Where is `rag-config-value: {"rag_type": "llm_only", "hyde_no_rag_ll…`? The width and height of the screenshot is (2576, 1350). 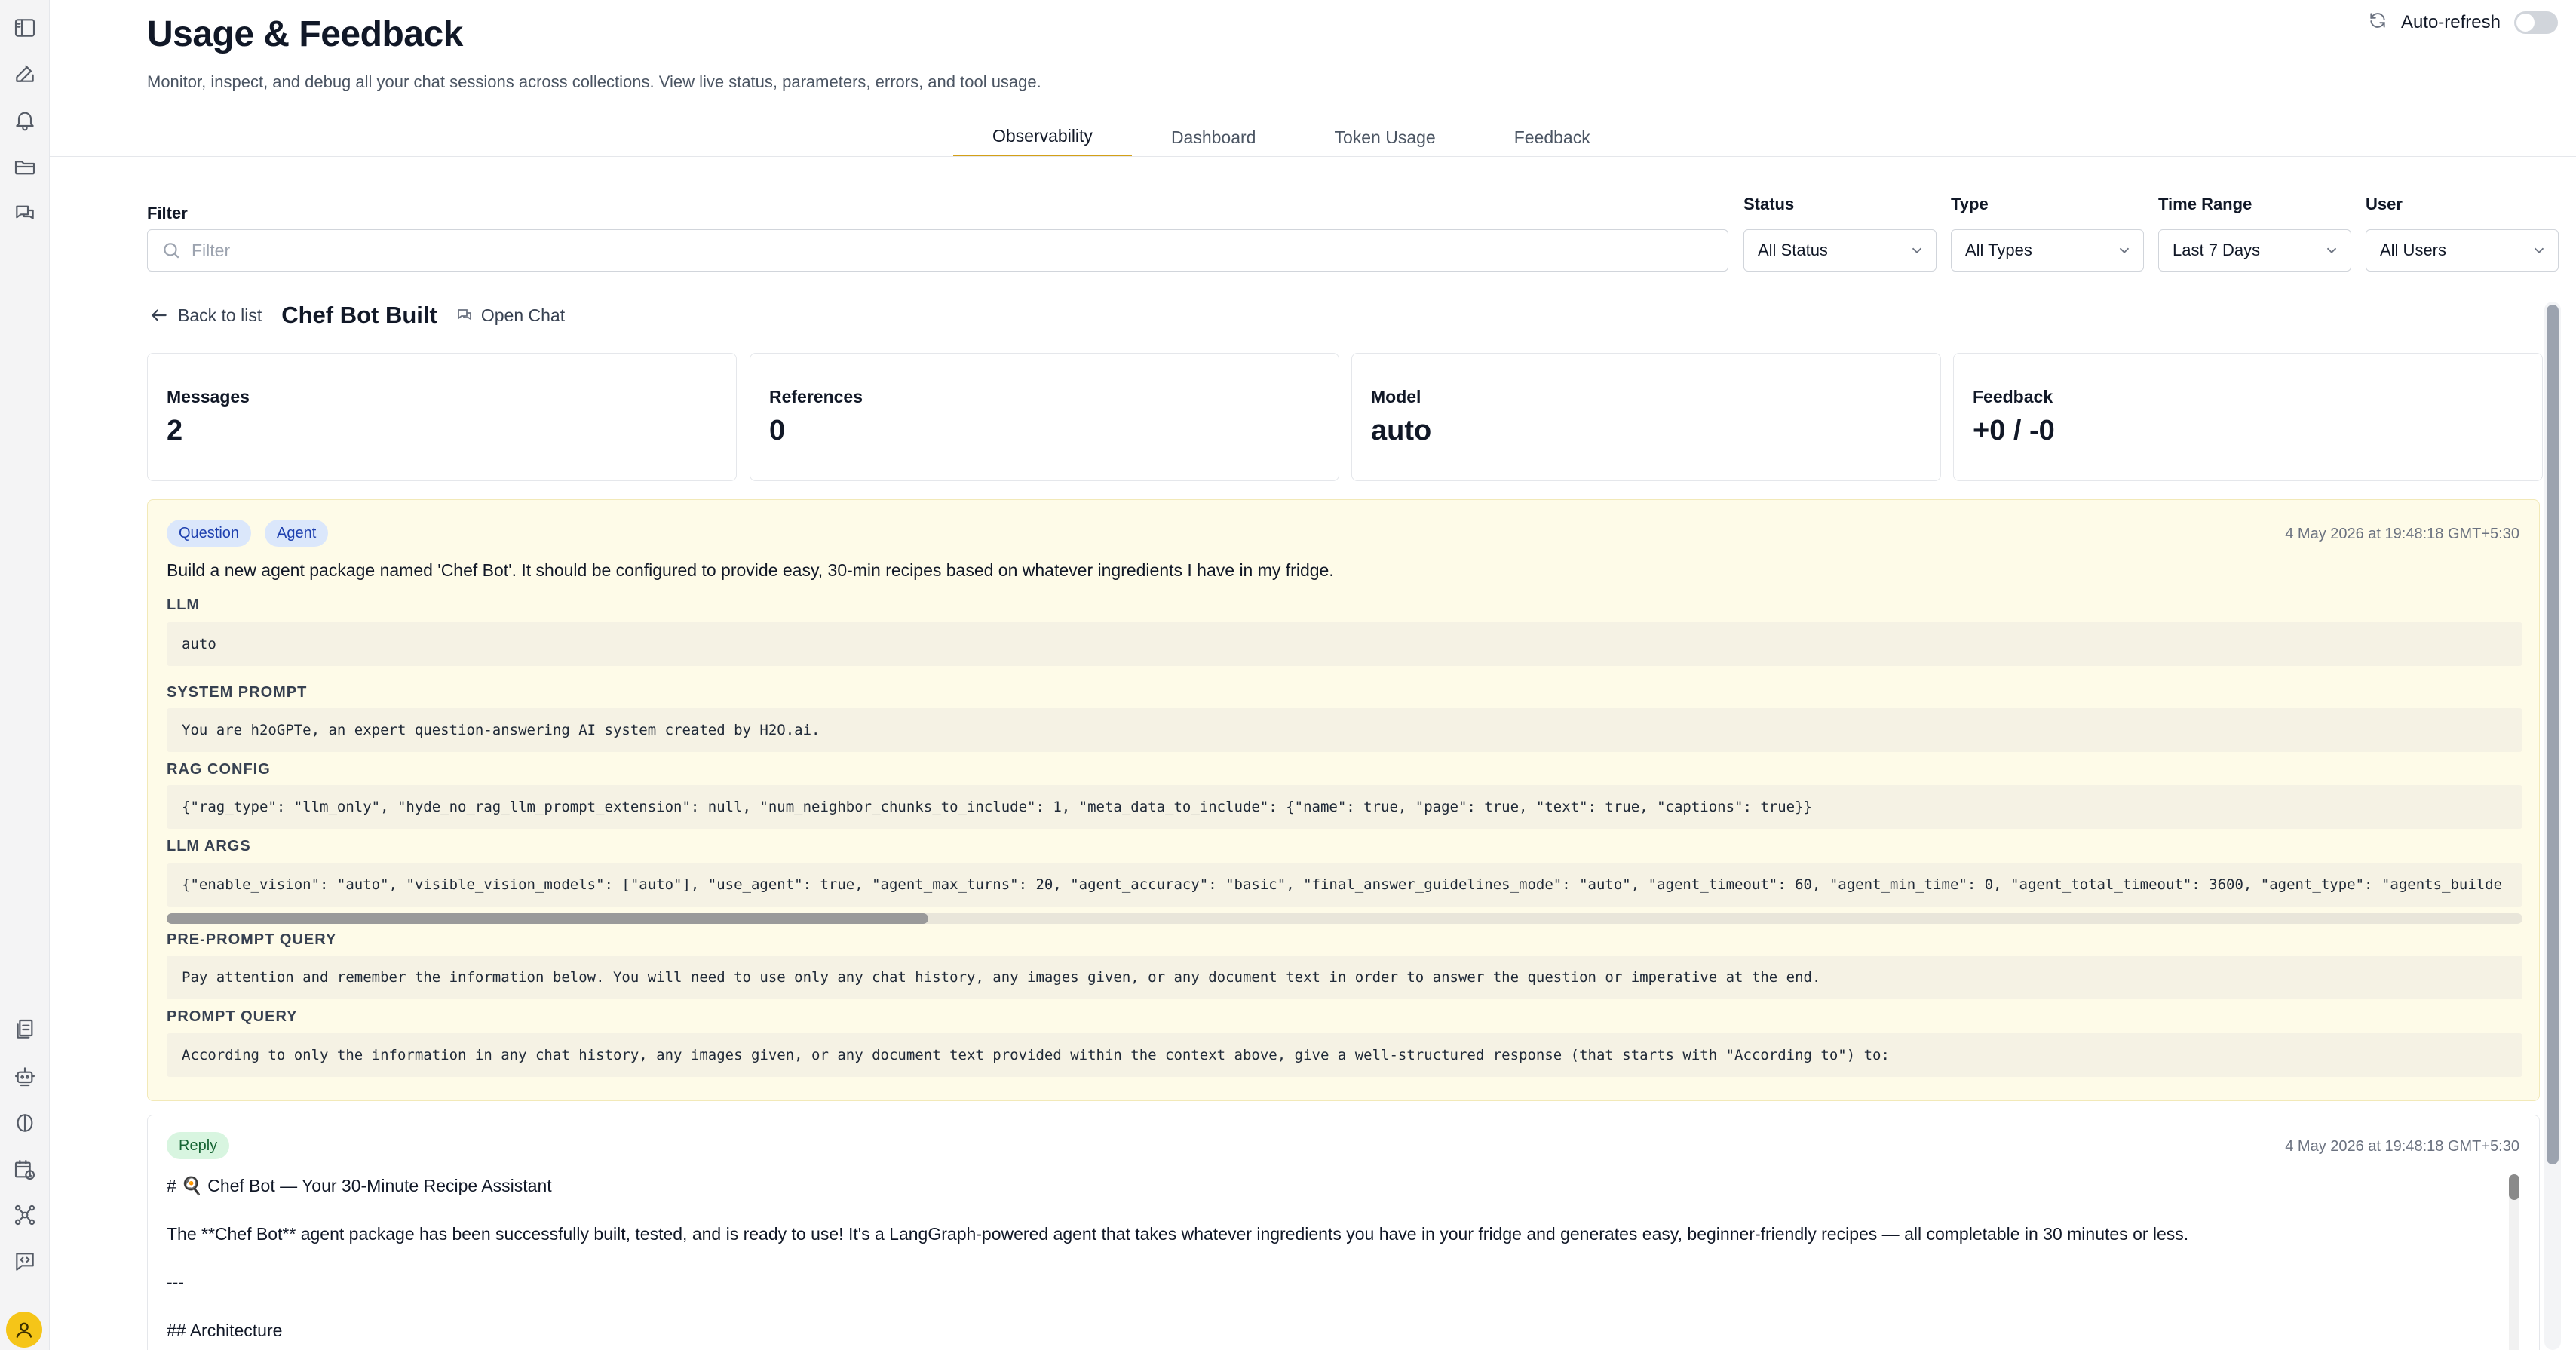 rag-config-value: {"rag_type": "llm_only", "hyde_no_rag_ll… is located at coordinates (1344, 807).